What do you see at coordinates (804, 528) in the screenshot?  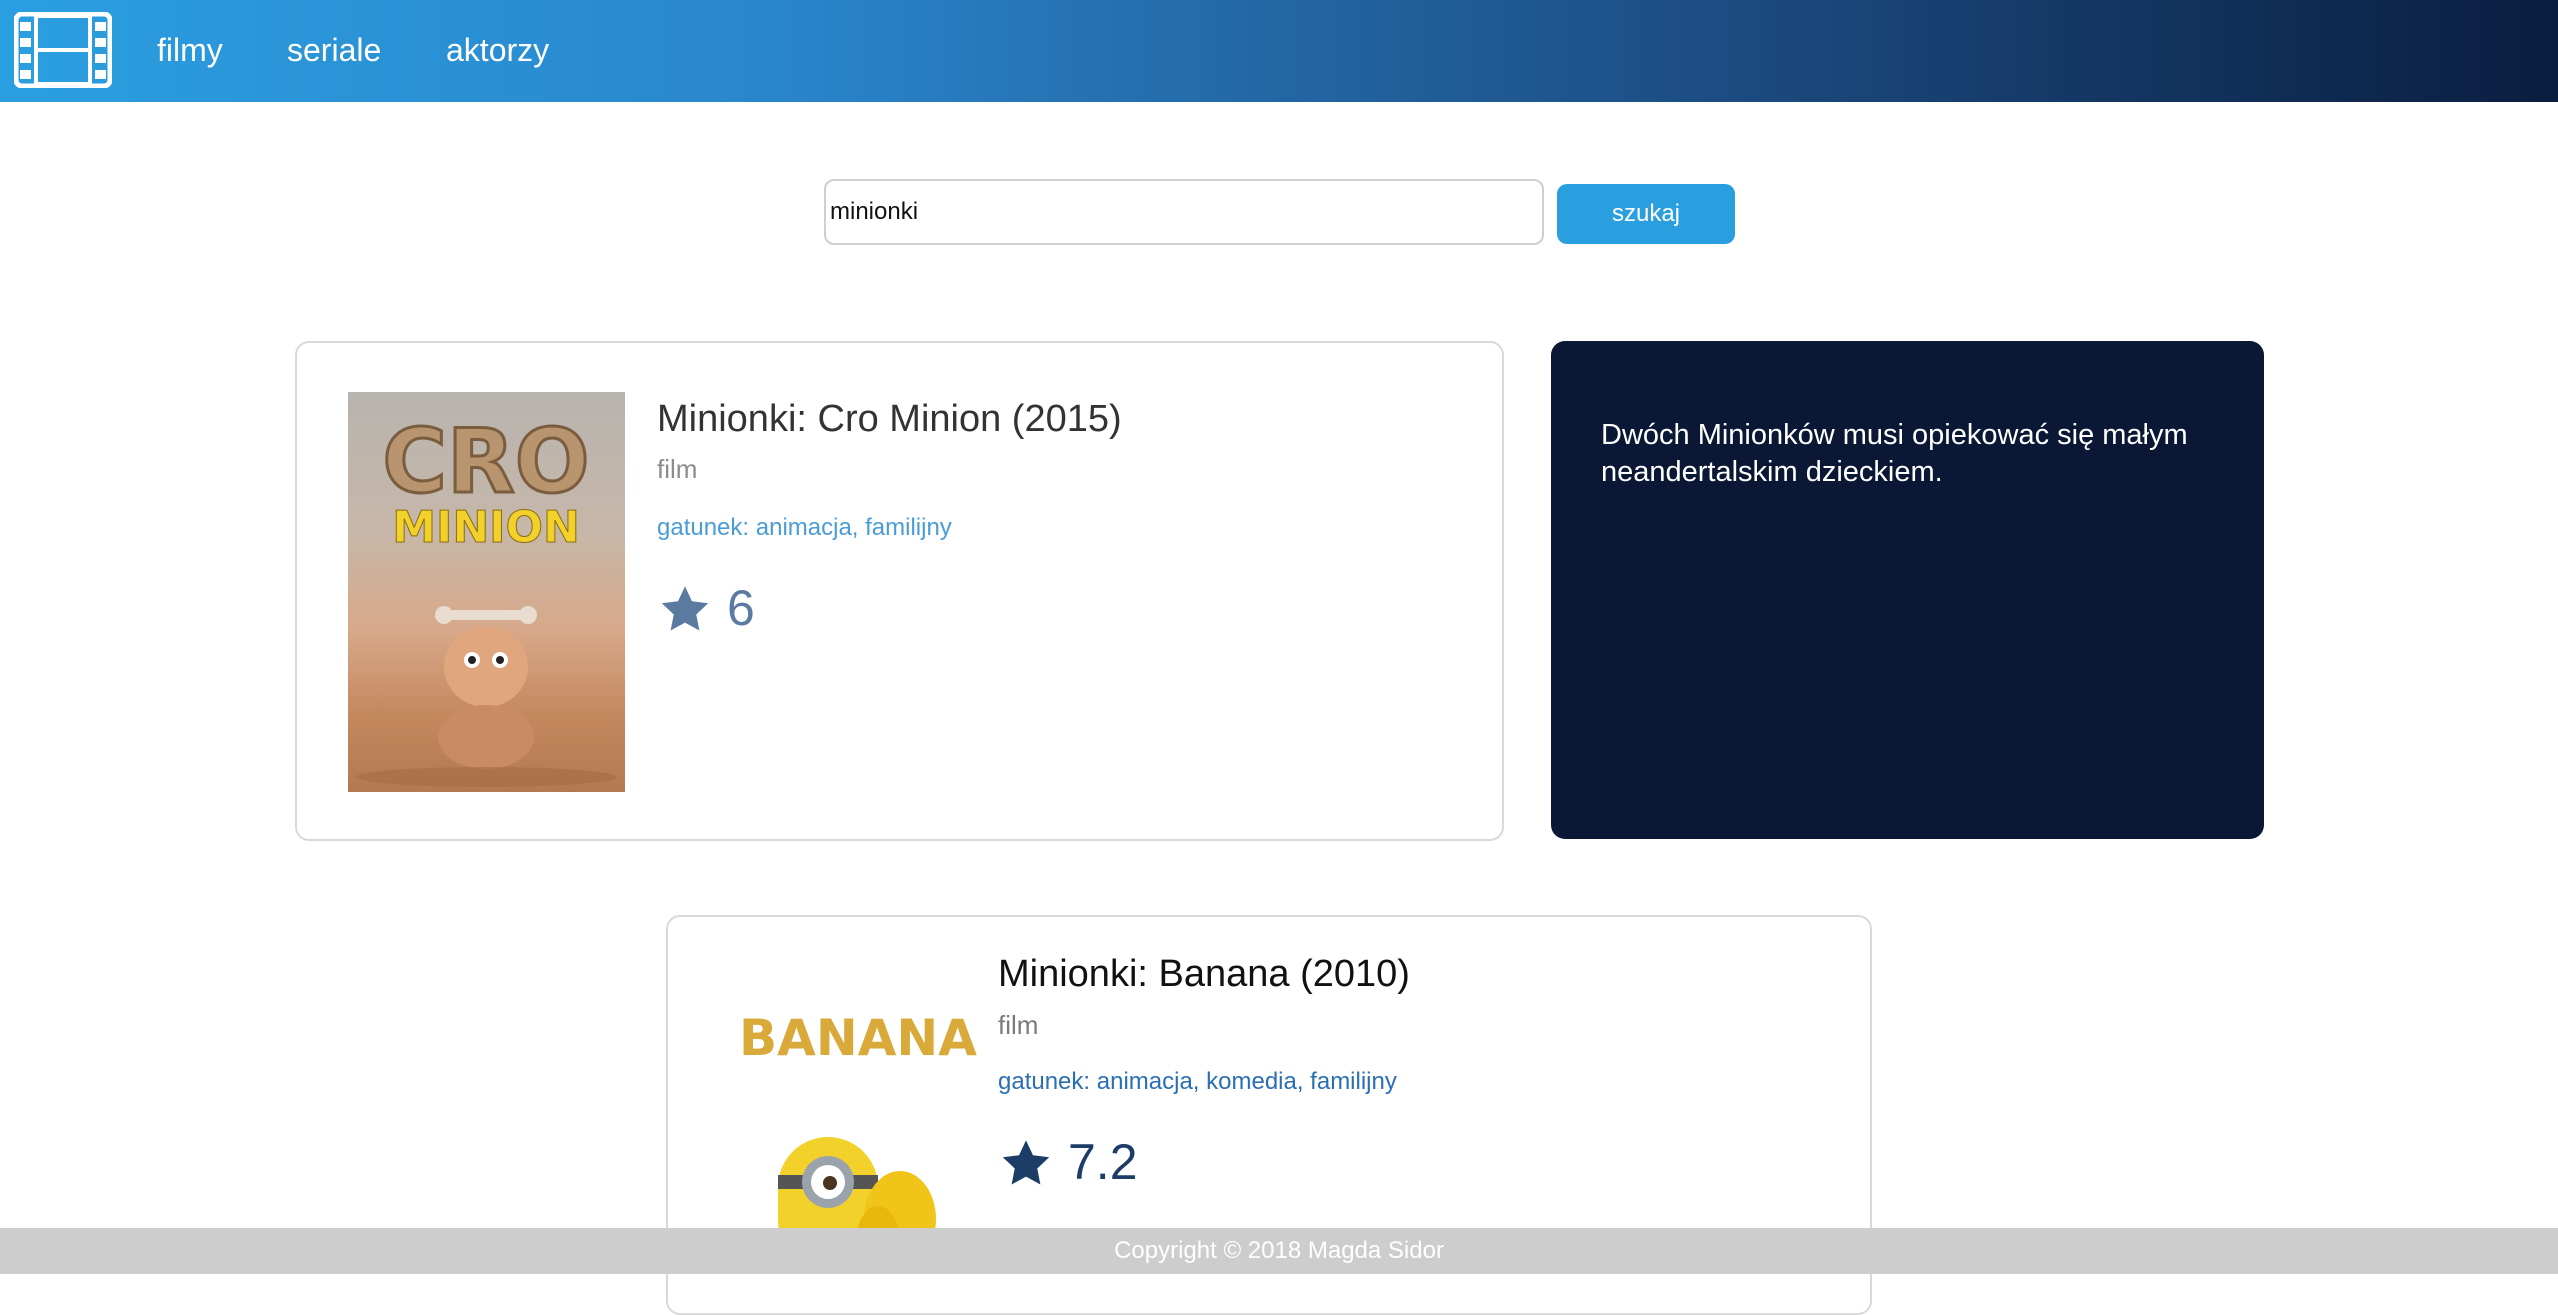 I see `result-genre: gatunek: animacja, familijny` at bounding box center [804, 528].